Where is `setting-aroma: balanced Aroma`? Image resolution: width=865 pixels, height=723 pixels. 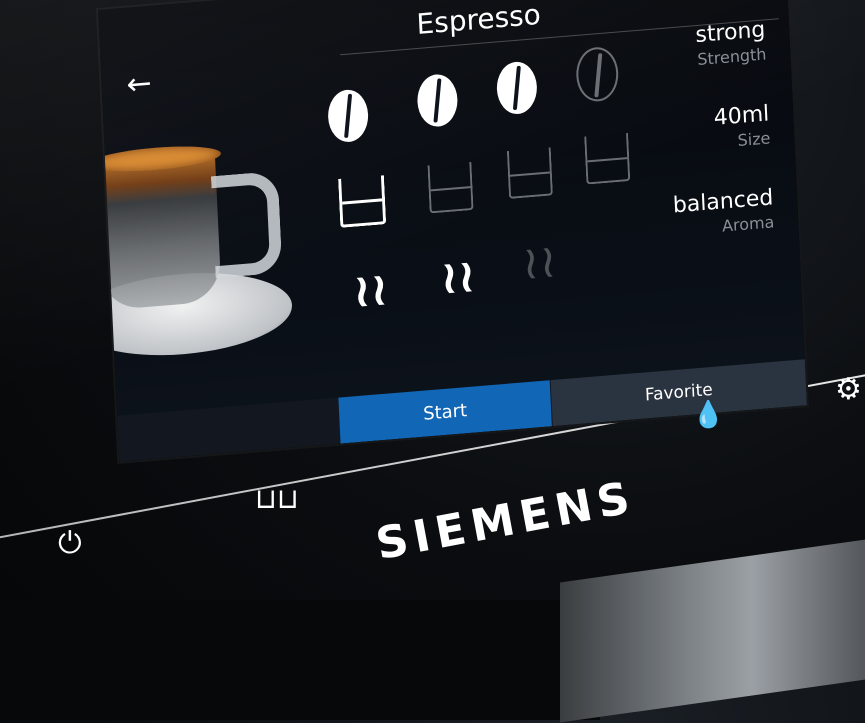
setting-aroma: balanced Aroma is located at coordinates (723, 212).